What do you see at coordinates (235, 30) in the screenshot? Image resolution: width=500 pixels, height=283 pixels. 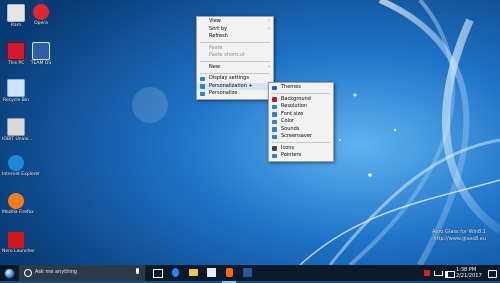 I see `menu-item-sort-by: Sort by ›` at bounding box center [235, 30].